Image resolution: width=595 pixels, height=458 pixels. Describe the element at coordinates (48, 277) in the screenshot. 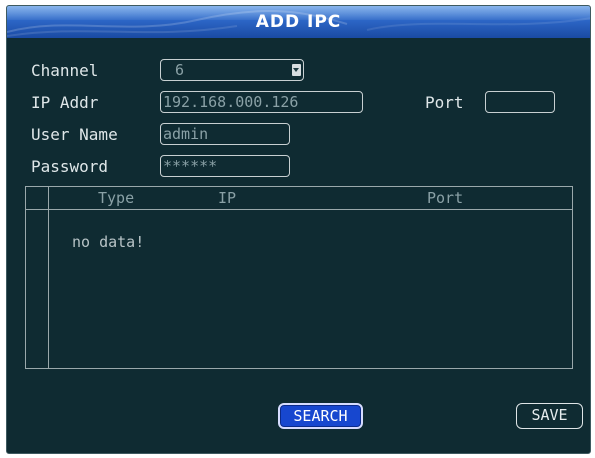

I see `table-index-column` at that location.